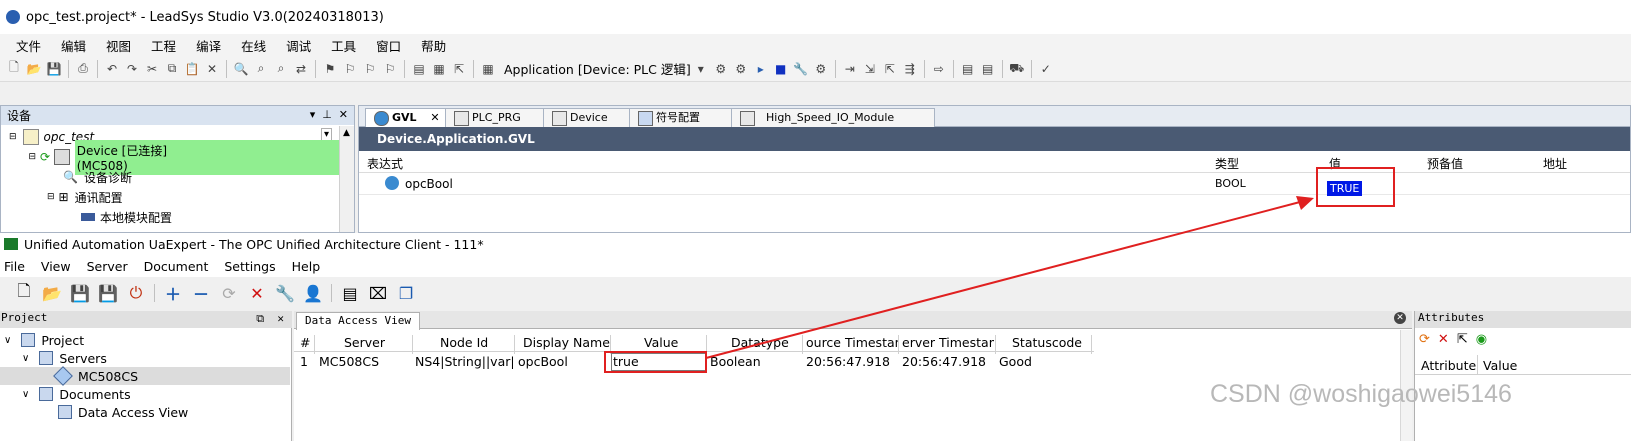 Image resolution: width=1631 pixels, height=441 pixels. I want to click on panel-controls: ⧉ ✕, so click(270, 319).